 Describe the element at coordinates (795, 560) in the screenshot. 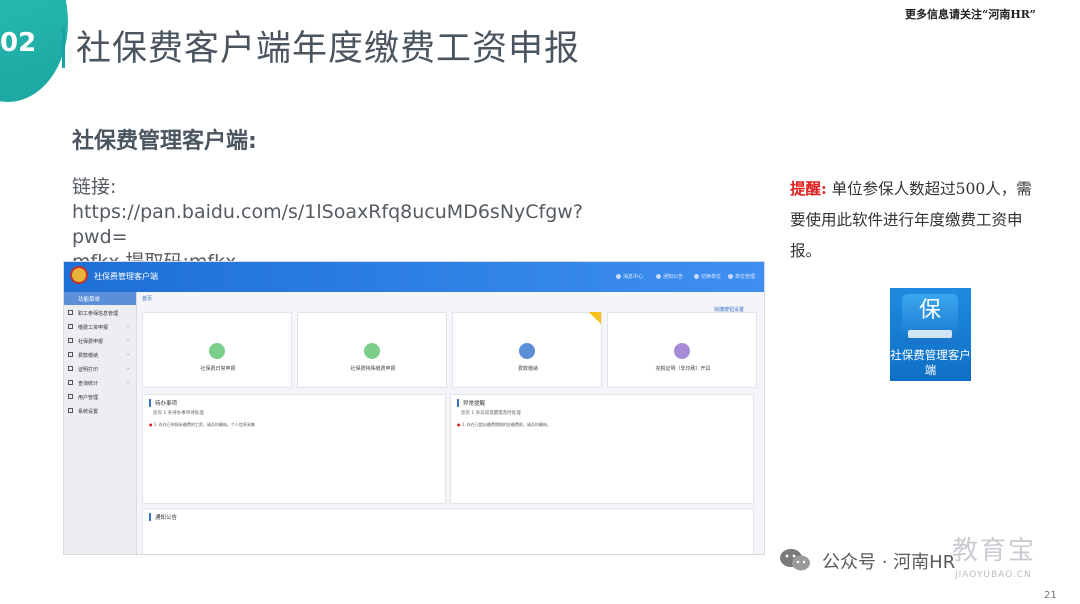

I see `wechat-icon` at that location.